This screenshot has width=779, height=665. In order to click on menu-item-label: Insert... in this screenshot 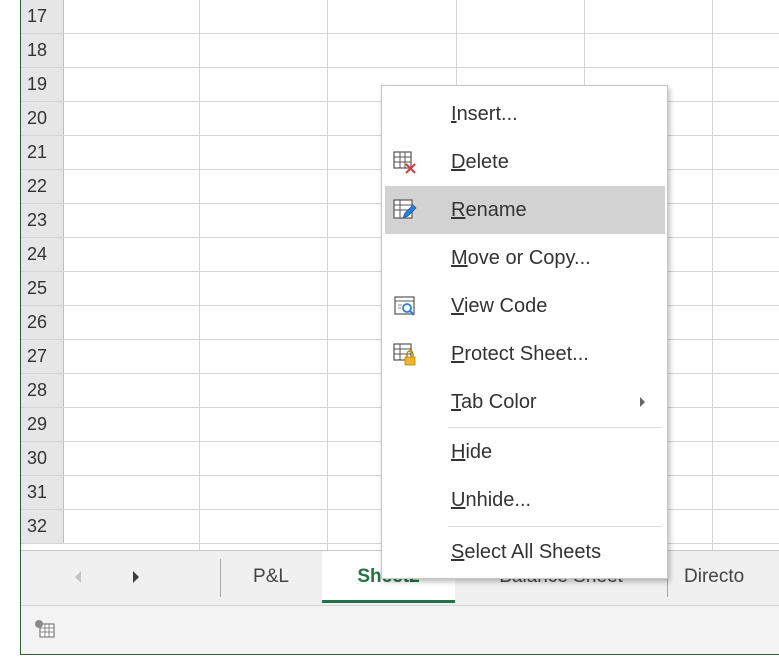, I will do `click(484, 114)`.